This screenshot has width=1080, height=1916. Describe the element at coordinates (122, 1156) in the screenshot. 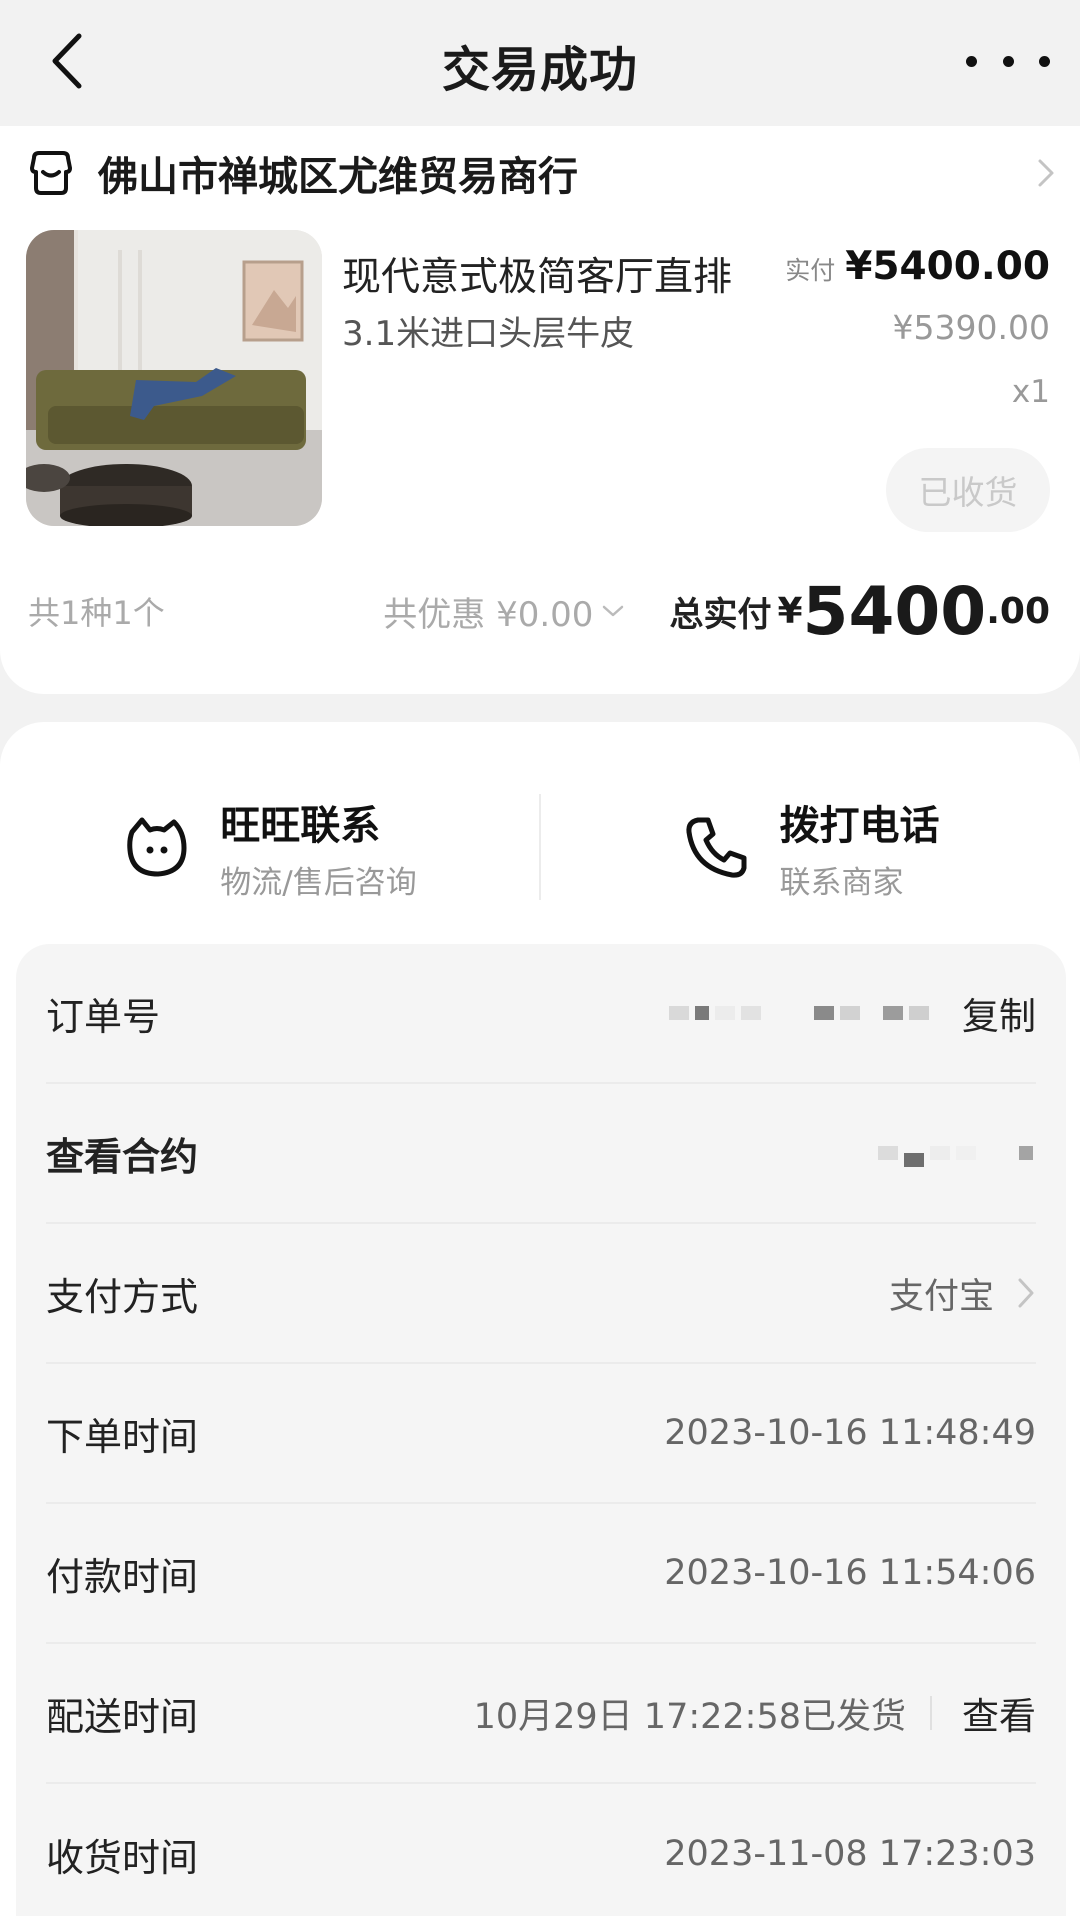

I see `contract-label: 查看合约` at that location.